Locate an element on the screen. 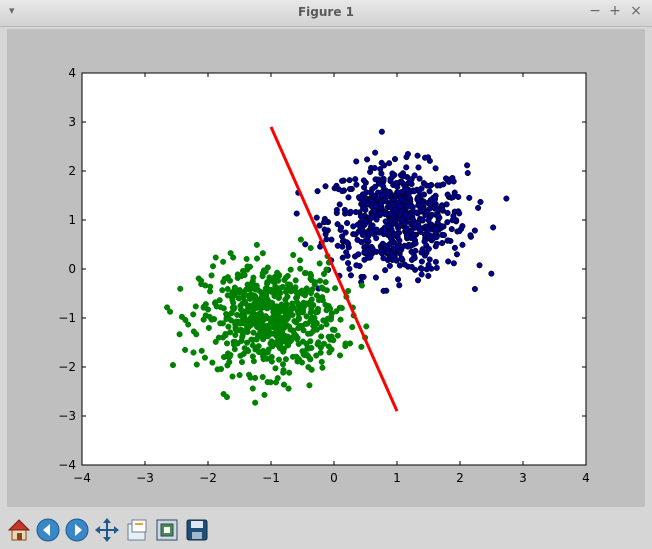  x-tick-label: −3 is located at coordinates (145, 478).